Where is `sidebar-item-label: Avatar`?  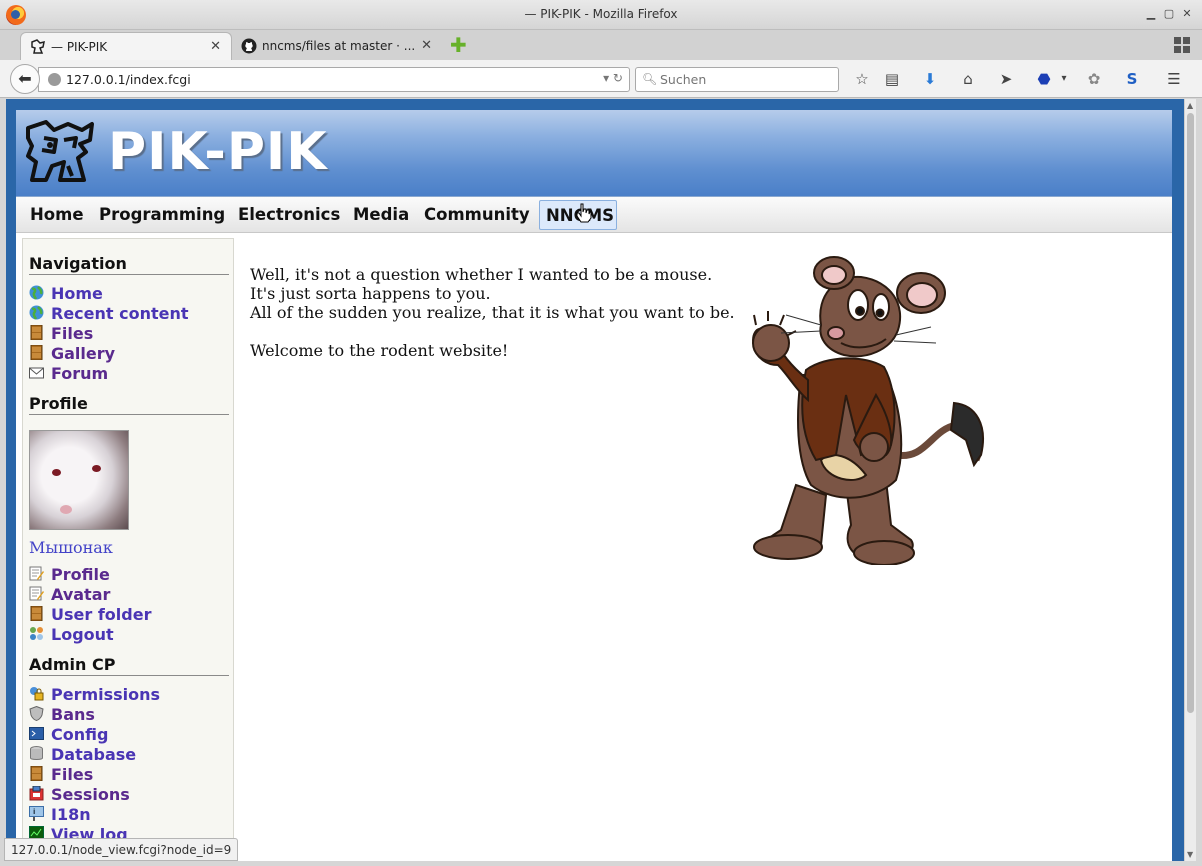
sidebar-item-label: Avatar is located at coordinates (80, 594).